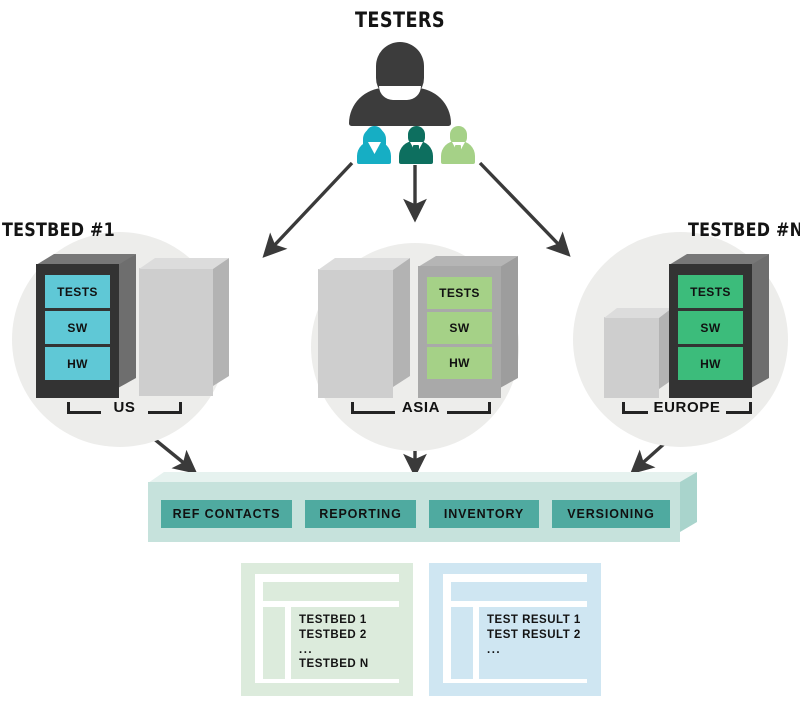 Image resolution: width=800 pixels, height=702 pixels. I want to click on list-item: TESTBED 1, so click(333, 620).